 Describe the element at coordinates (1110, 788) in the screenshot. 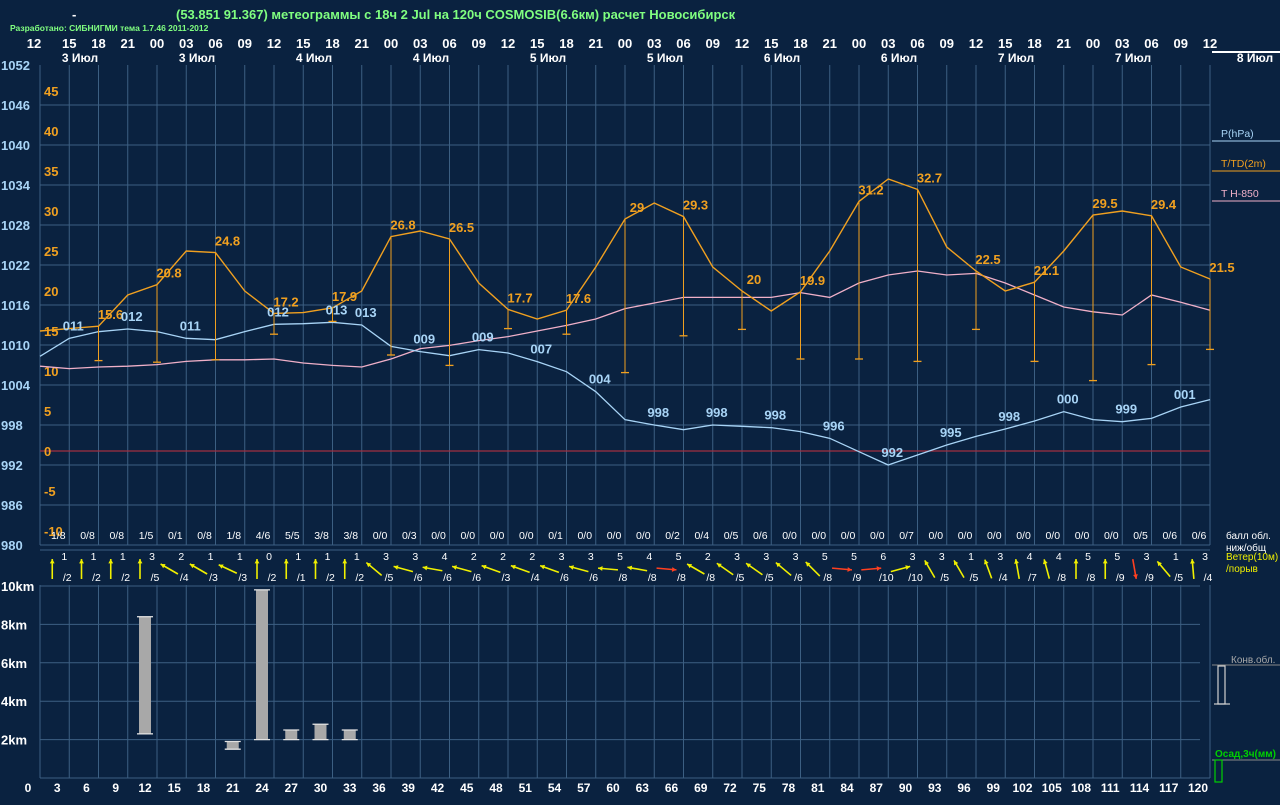

I see `forecast-hour: 111` at that location.